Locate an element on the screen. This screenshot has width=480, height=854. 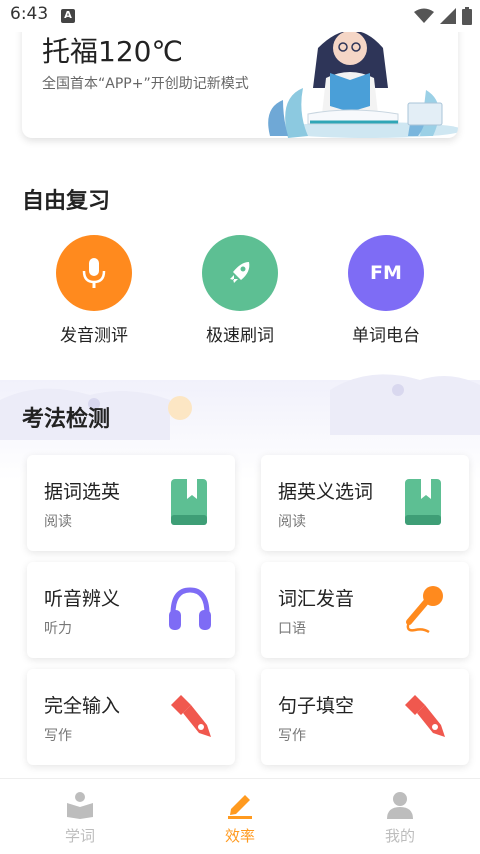
fm-radio-icon: FM is located at coordinates (386, 273).